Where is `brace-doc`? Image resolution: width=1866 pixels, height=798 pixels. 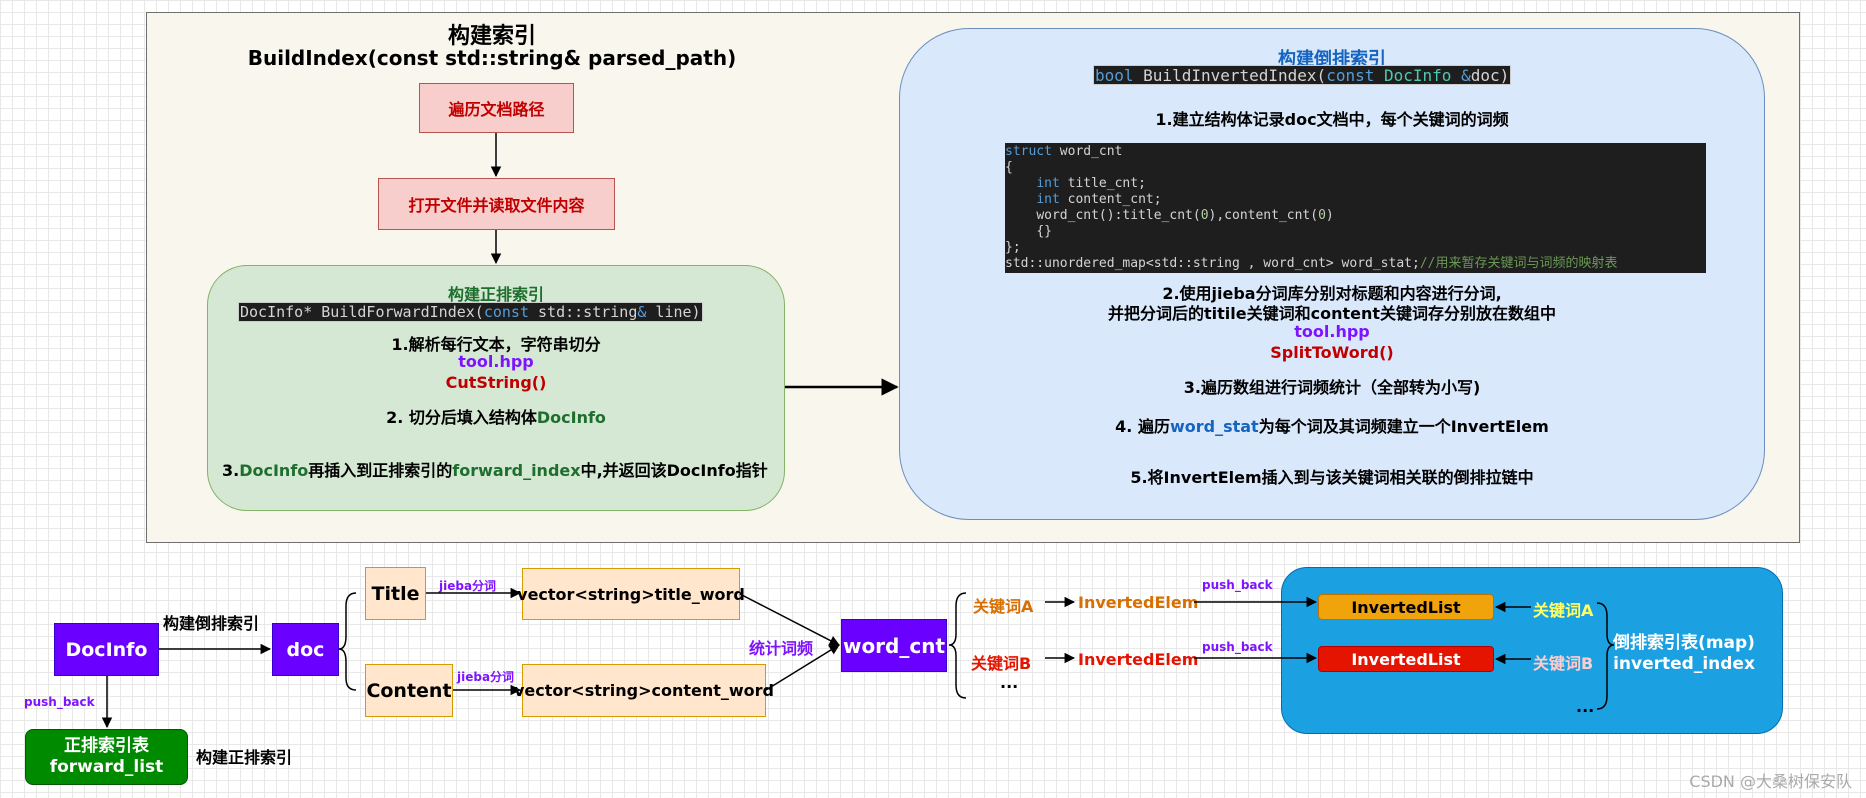
brace-doc is located at coordinates (347, 641).